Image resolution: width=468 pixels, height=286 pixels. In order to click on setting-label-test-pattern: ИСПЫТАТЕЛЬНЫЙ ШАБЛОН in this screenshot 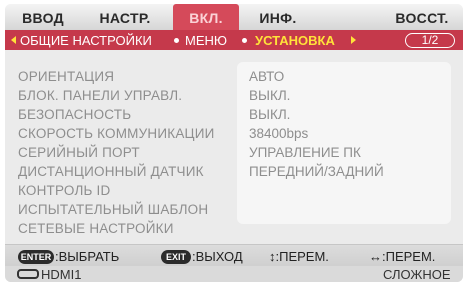, I will do `click(113, 210)`.